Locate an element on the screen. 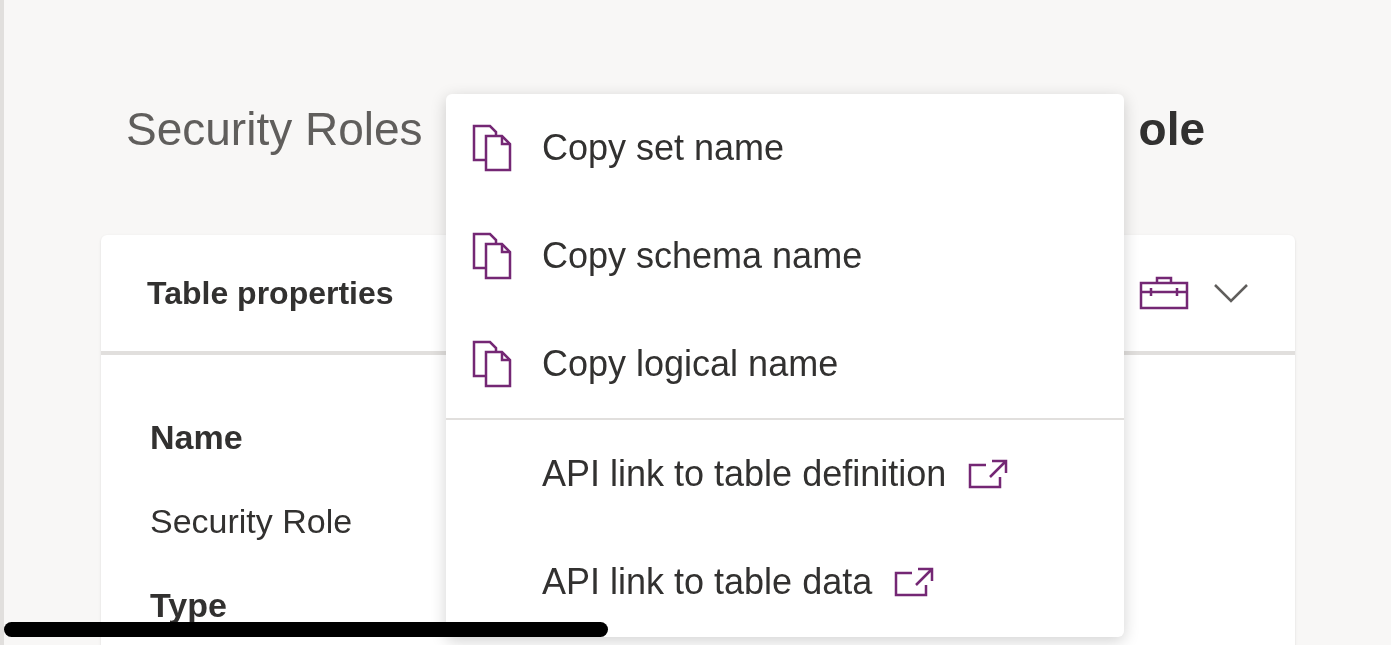  menu-item: Copy set name is located at coordinates (785, 148).